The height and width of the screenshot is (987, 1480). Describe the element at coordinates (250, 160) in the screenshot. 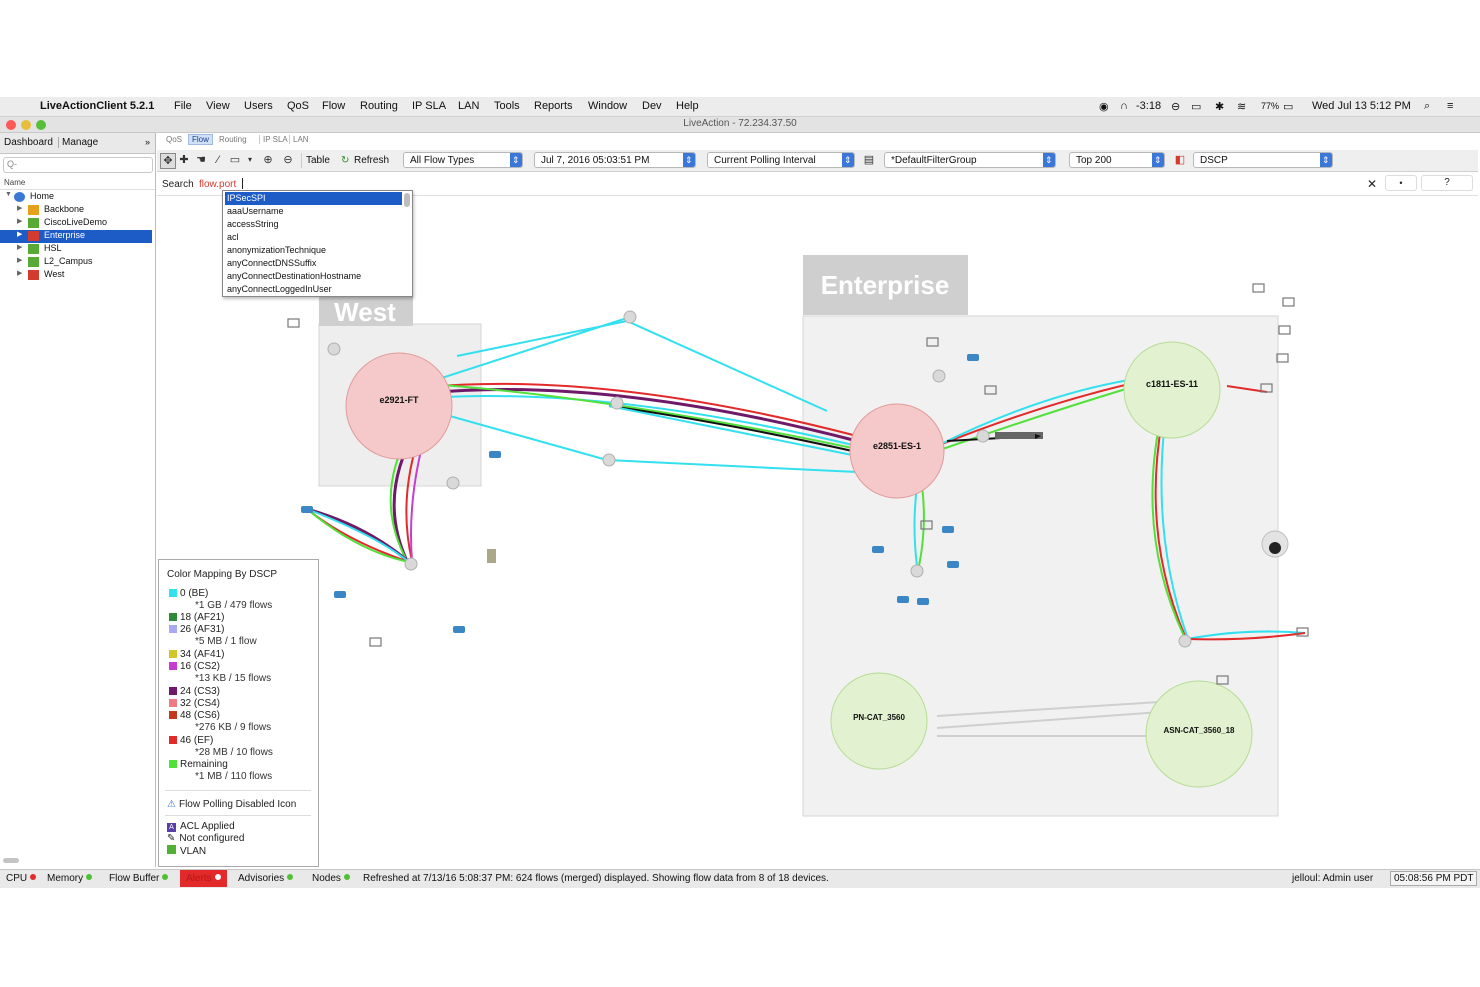

I see `tool-menu-arrow-icon: ▾` at that location.